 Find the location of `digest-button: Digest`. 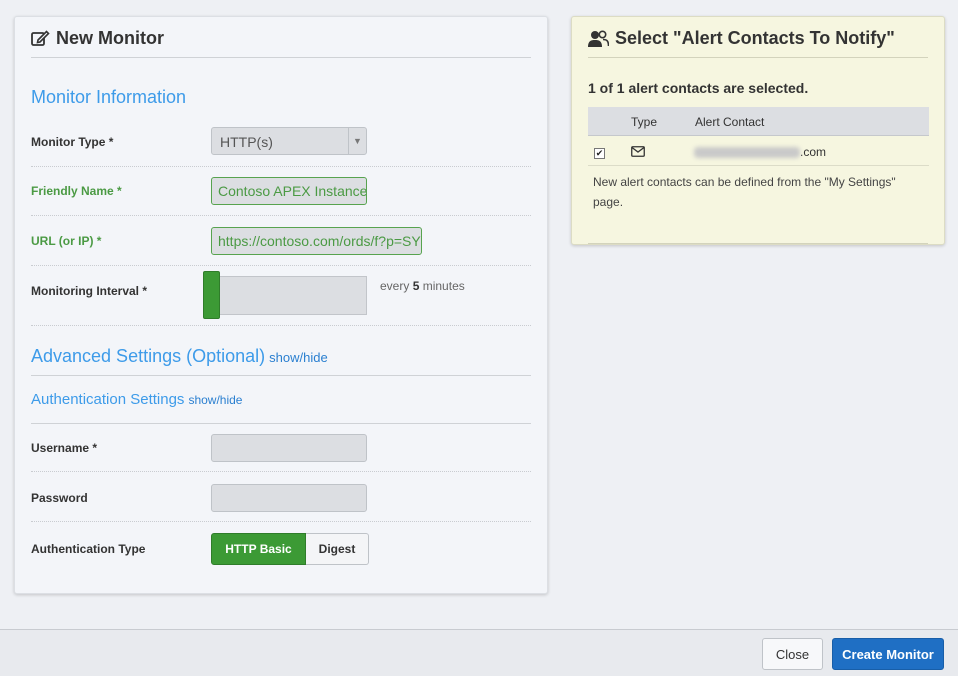

digest-button: Digest is located at coordinates (337, 549).